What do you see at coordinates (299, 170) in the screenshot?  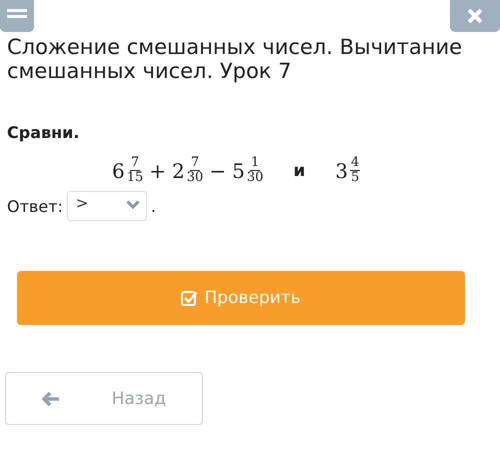 I see `conjunction-text: и` at bounding box center [299, 170].